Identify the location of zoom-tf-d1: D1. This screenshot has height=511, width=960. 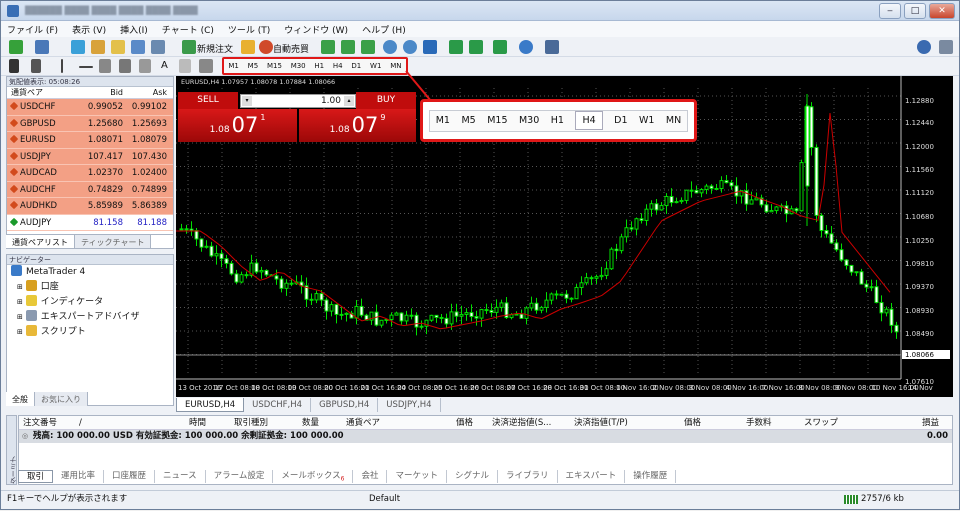
(620, 120).